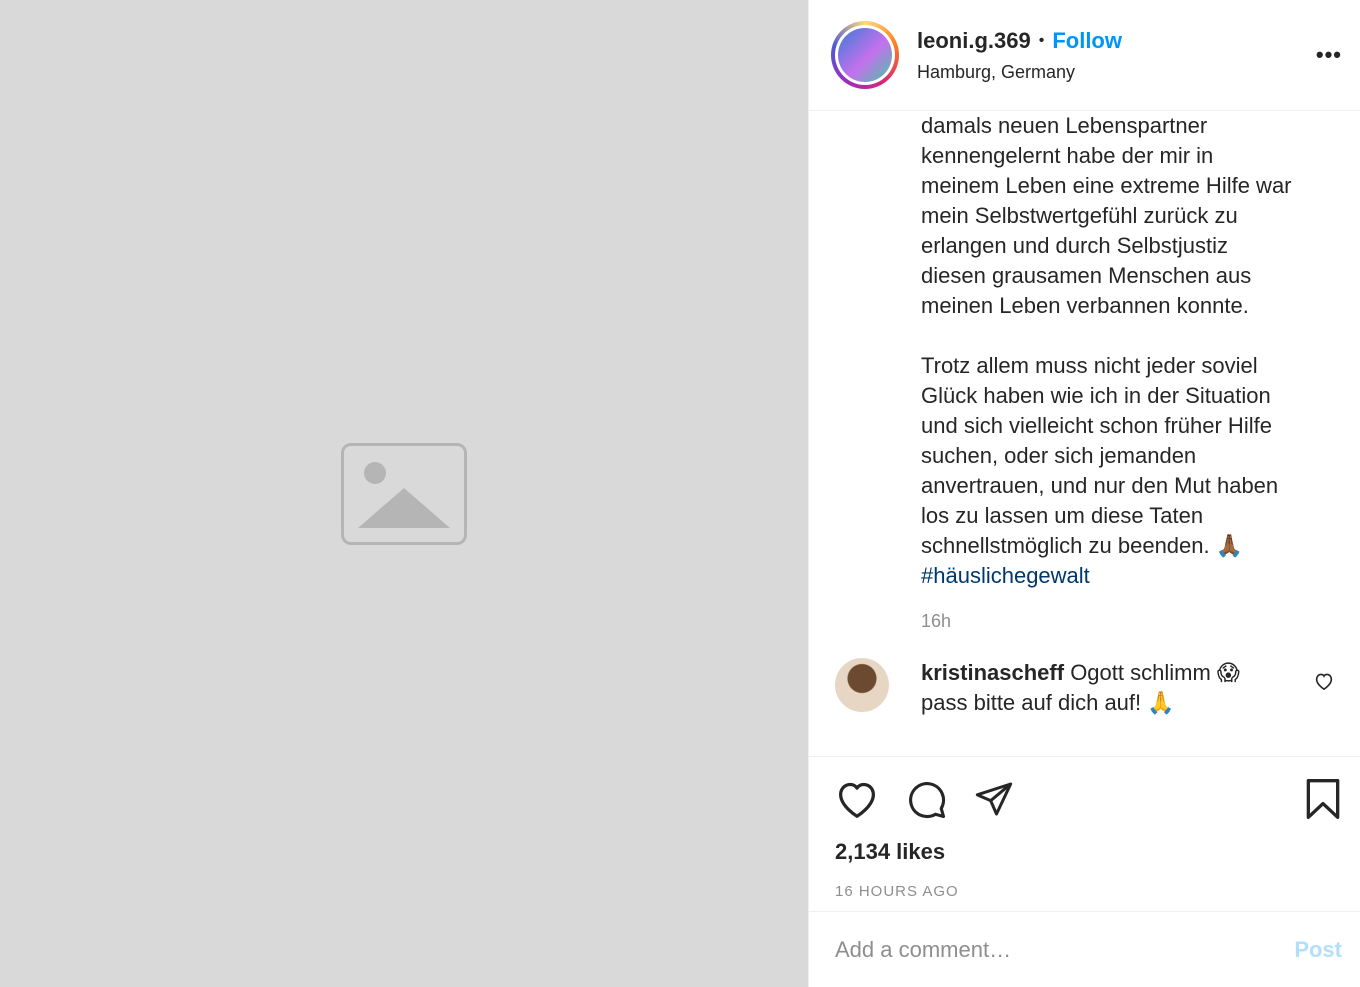 This screenshot has height=987, width=1360. I want to click on action-bar: 2,134 likes 16 HOURS AGO, so click(1084, 833).